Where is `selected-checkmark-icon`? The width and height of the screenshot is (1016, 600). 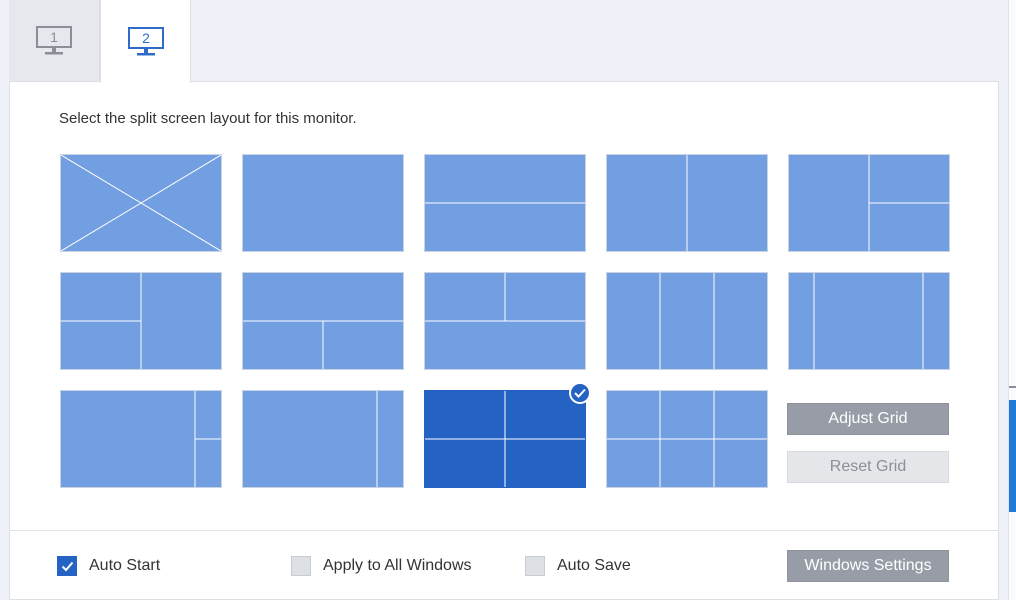 selected-checkmark-icon is located at coordinates (580, 393).